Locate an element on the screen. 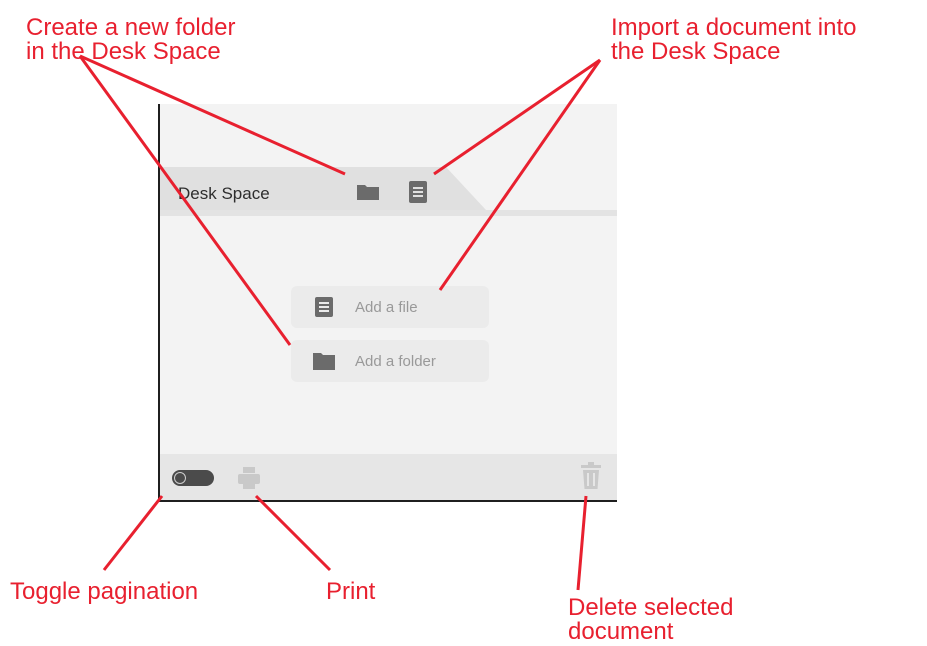 Image resolution: width=927 pixels, height=646 pixels. annotation-import-document: Import a document into the Desk Space is located at coordinates (734, 39).